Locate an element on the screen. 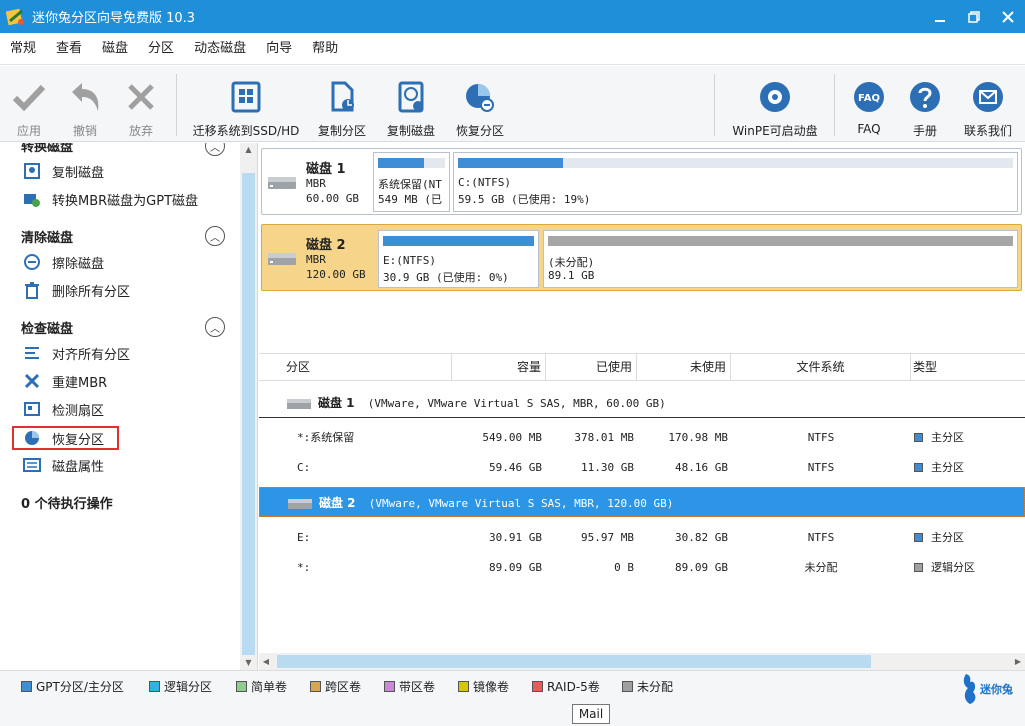 This screenshot has height=726, width=1025. help-question-icon is located at coordinates (925, 97).